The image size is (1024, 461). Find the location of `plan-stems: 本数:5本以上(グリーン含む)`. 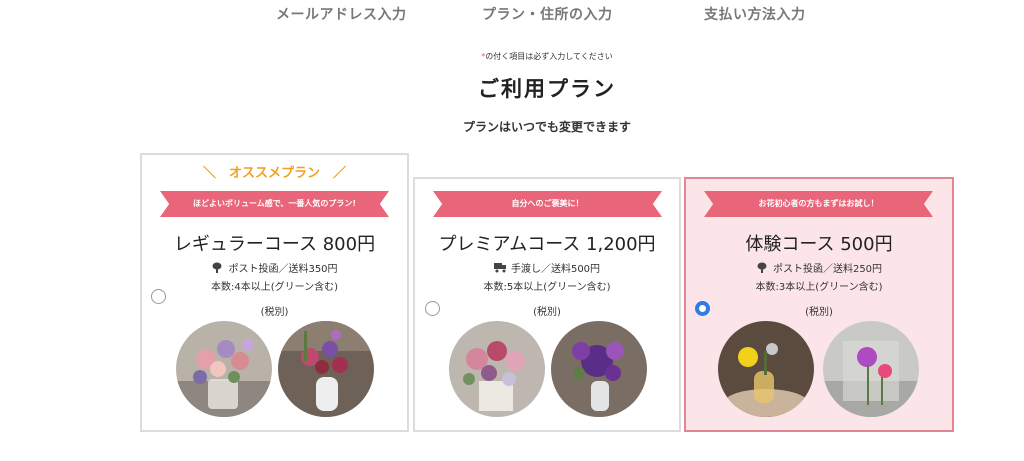

plan-stems: 本数:5本以上(グリーン含む) is located at coordinates (547, 287).